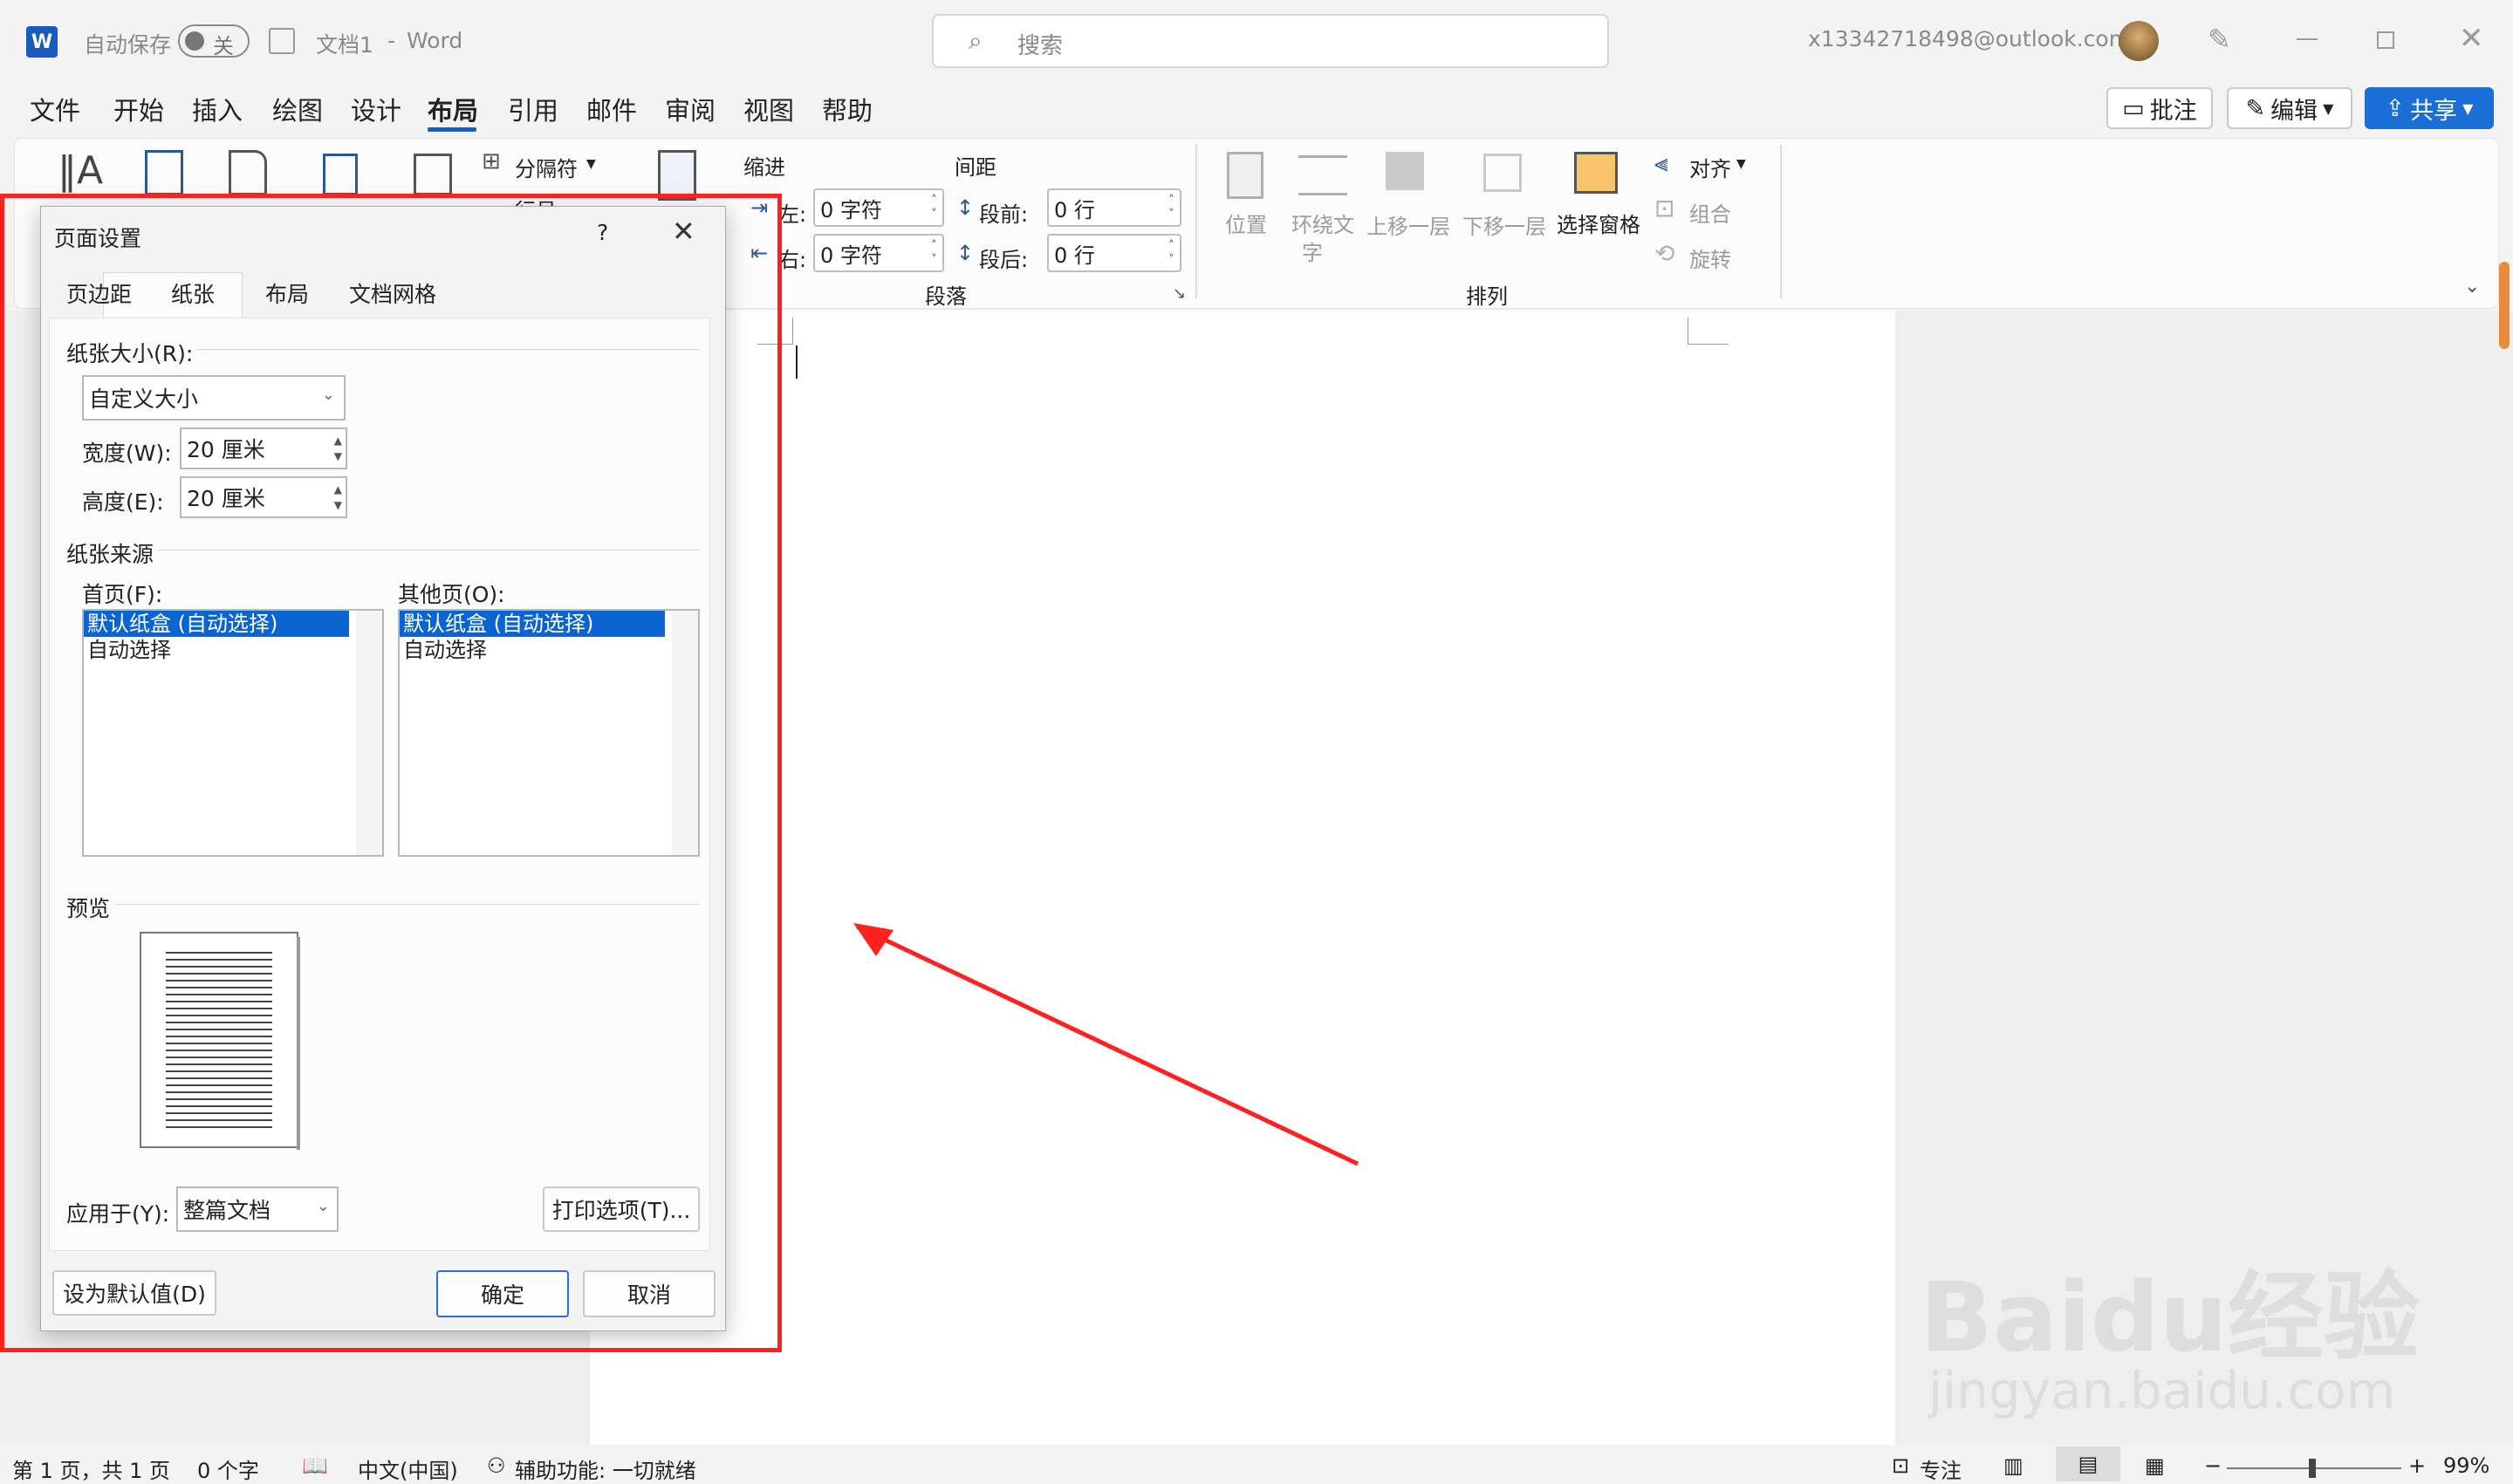  What do you see at coordinates (965, 253) in the screenshot?
I see `space-after-icon: ↕` at bounding box center [965, 253].